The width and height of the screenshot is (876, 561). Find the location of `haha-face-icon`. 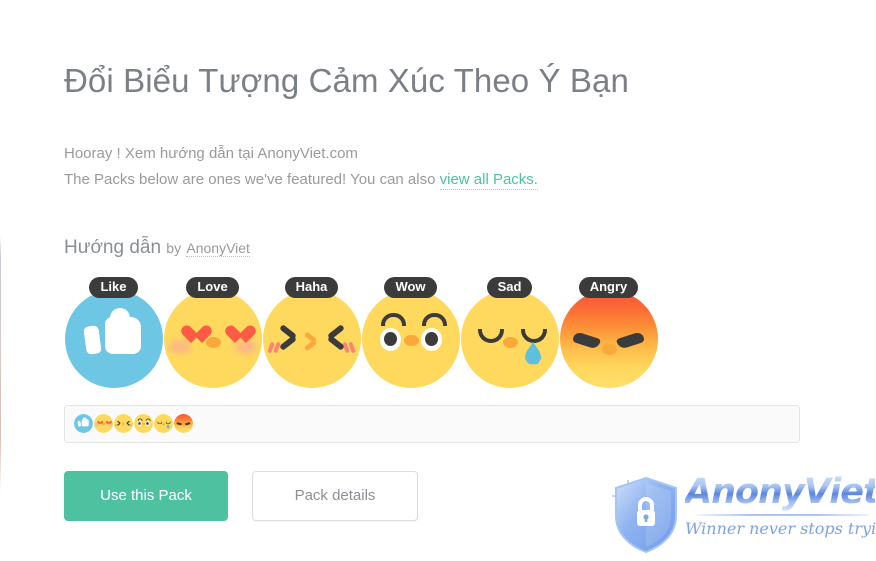

haha-face-icon is located at coordinates (311, 338).